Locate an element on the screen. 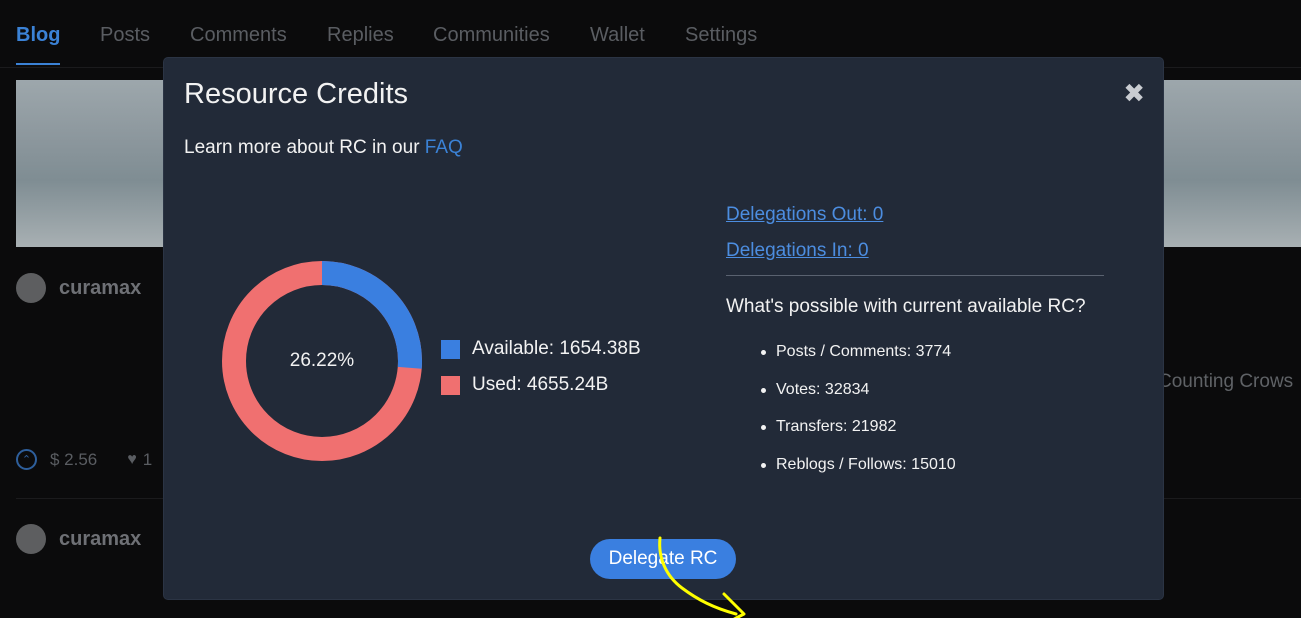 This screenshot has height=618, width=1301. active-tab-indicator is located at coordinates (38, 64).